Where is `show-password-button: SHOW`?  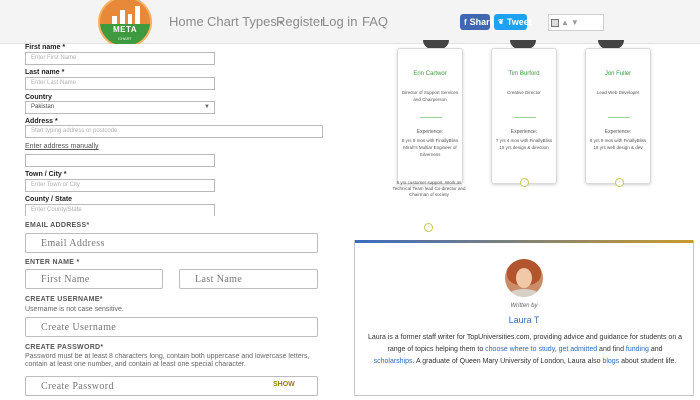
show-password-button: SHOW is located at coordinates (284, 384).